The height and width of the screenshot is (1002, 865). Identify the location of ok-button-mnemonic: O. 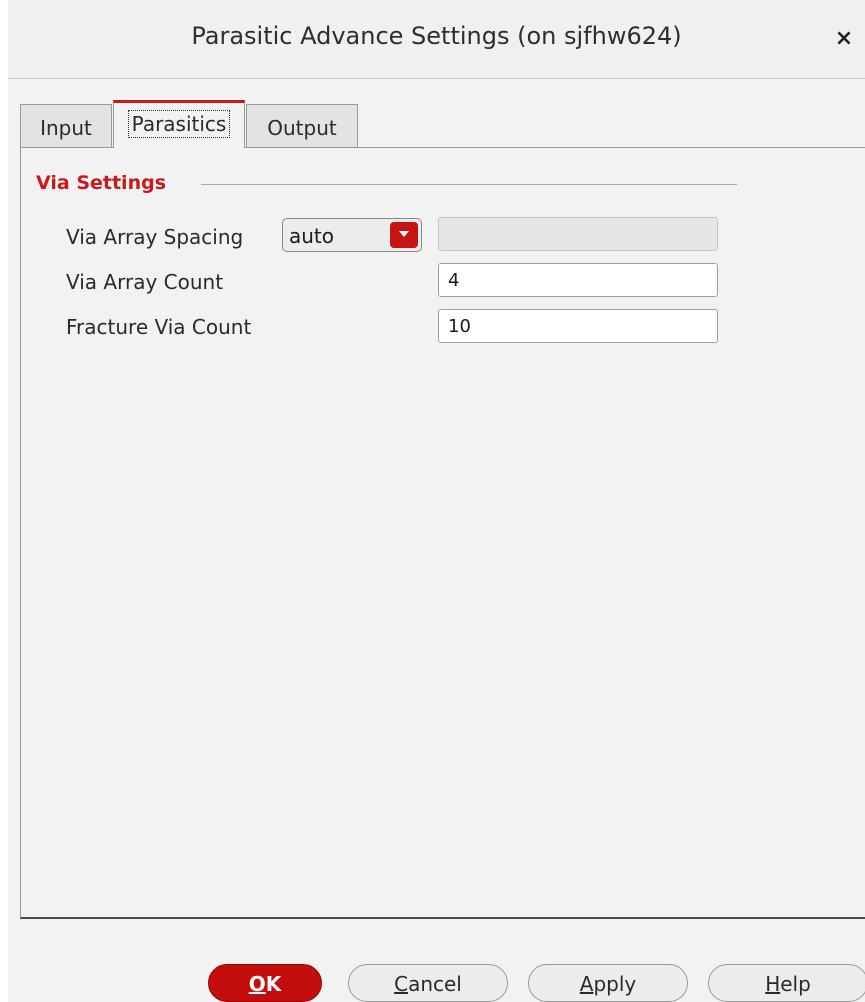
(257, 984).